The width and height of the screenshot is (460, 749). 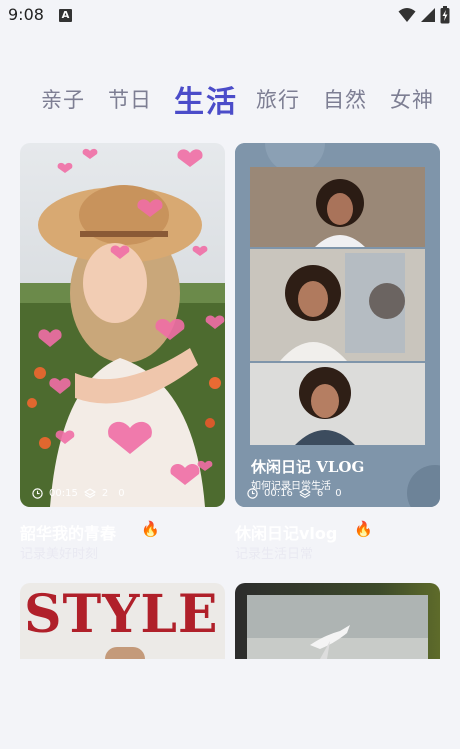 I want to click on tab-life: 生活, so click(x=206, y=99).